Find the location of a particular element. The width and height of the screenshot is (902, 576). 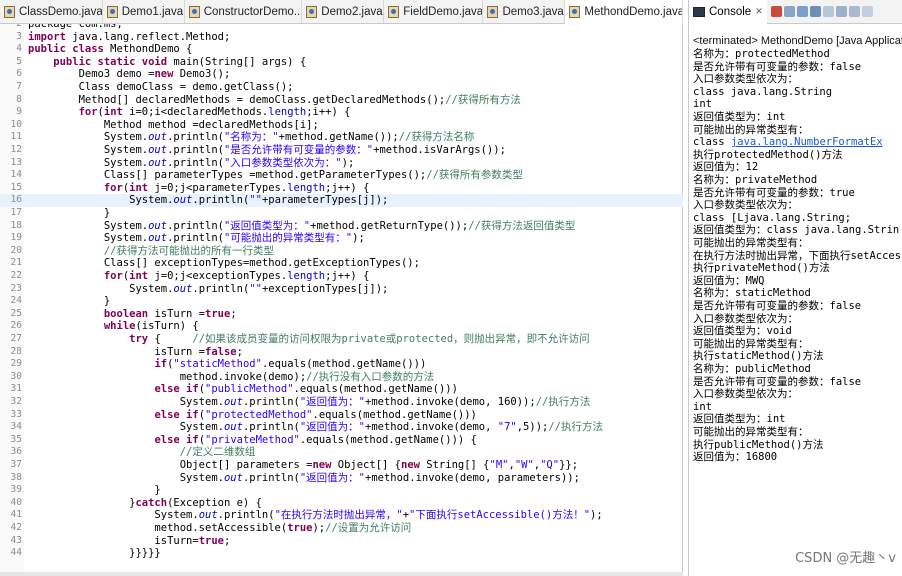

code-line: 10 Method method =declaredMethods[i]; is located at coordinates (341, 125).